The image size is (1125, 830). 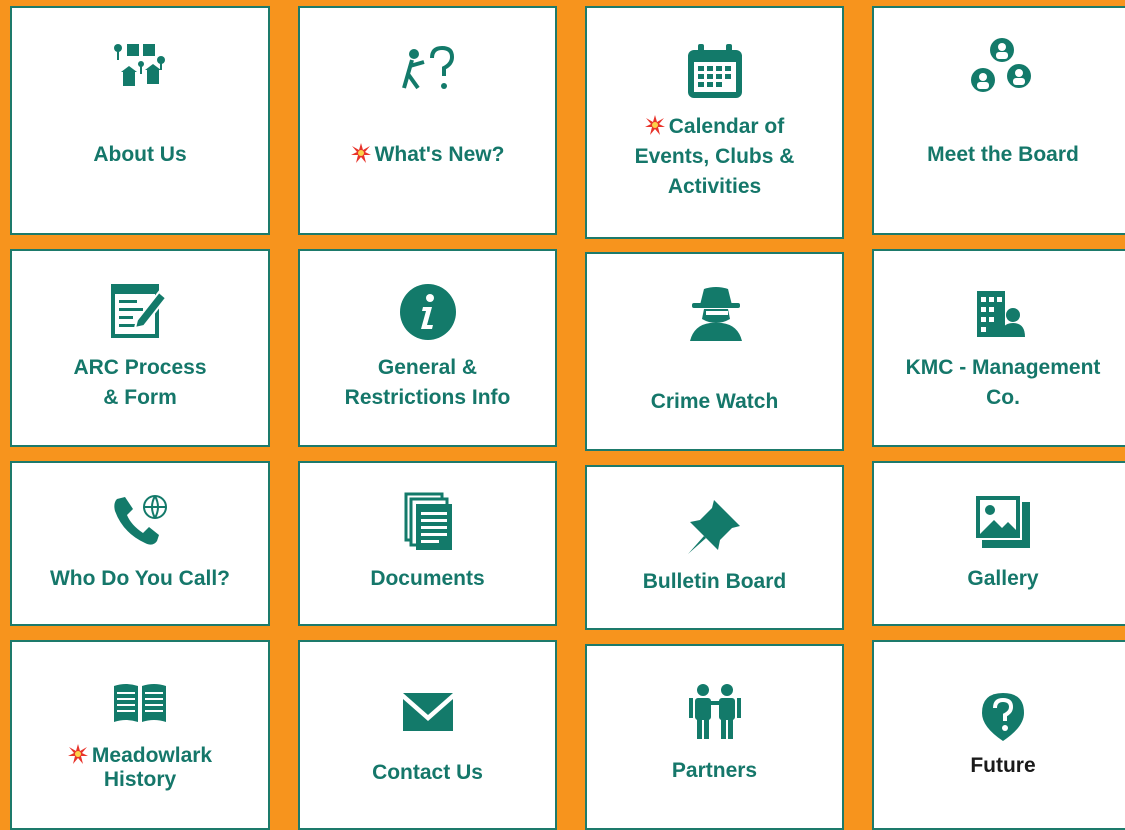 I want to click on envelope-icon, so click(x=428, y=712).